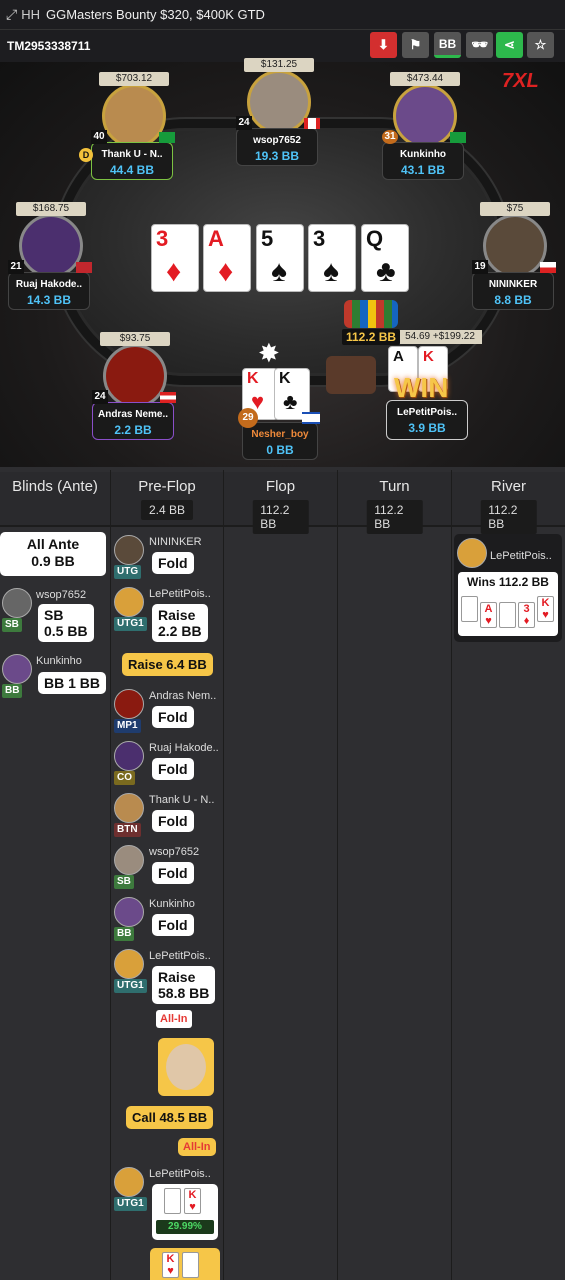  What do you see at coordinates (130, 1204) in the screenshot?
I see `position-badge: UTG1` at bounding box center [130, 1204].